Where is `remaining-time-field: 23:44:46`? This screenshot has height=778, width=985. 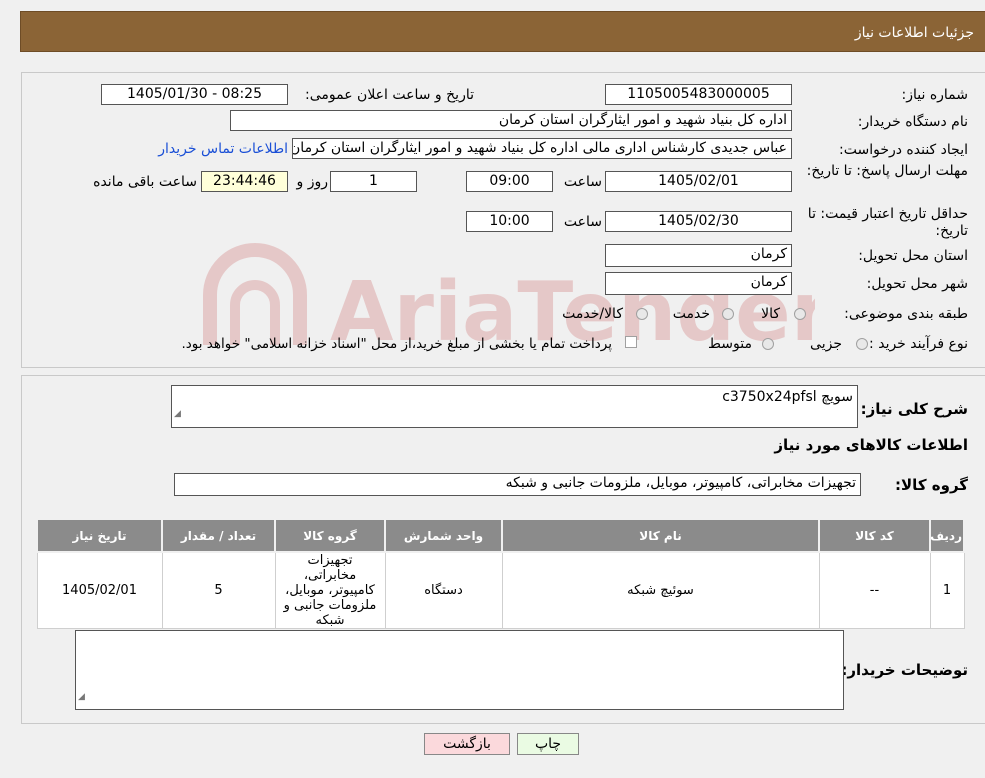 remaining-time-field: 23:44:46 is located at coordinates (244, 181).